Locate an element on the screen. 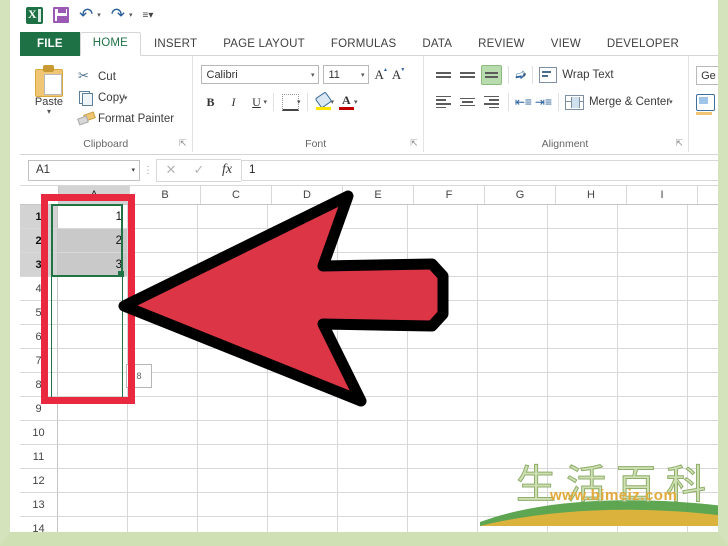 This screenshot has width=728, height=546. formula-bar-handle-icon: ⋮ is located at coordinates (148, 170).